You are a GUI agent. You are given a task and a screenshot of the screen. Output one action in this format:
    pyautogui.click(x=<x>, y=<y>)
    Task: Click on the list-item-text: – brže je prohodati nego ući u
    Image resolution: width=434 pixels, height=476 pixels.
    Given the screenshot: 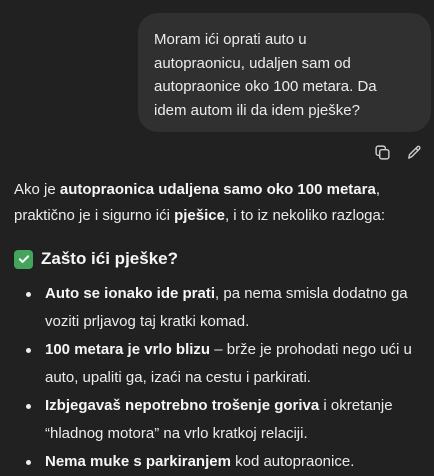 What is the action you would take?
    pyautogui.click(x=311, y=349)
    